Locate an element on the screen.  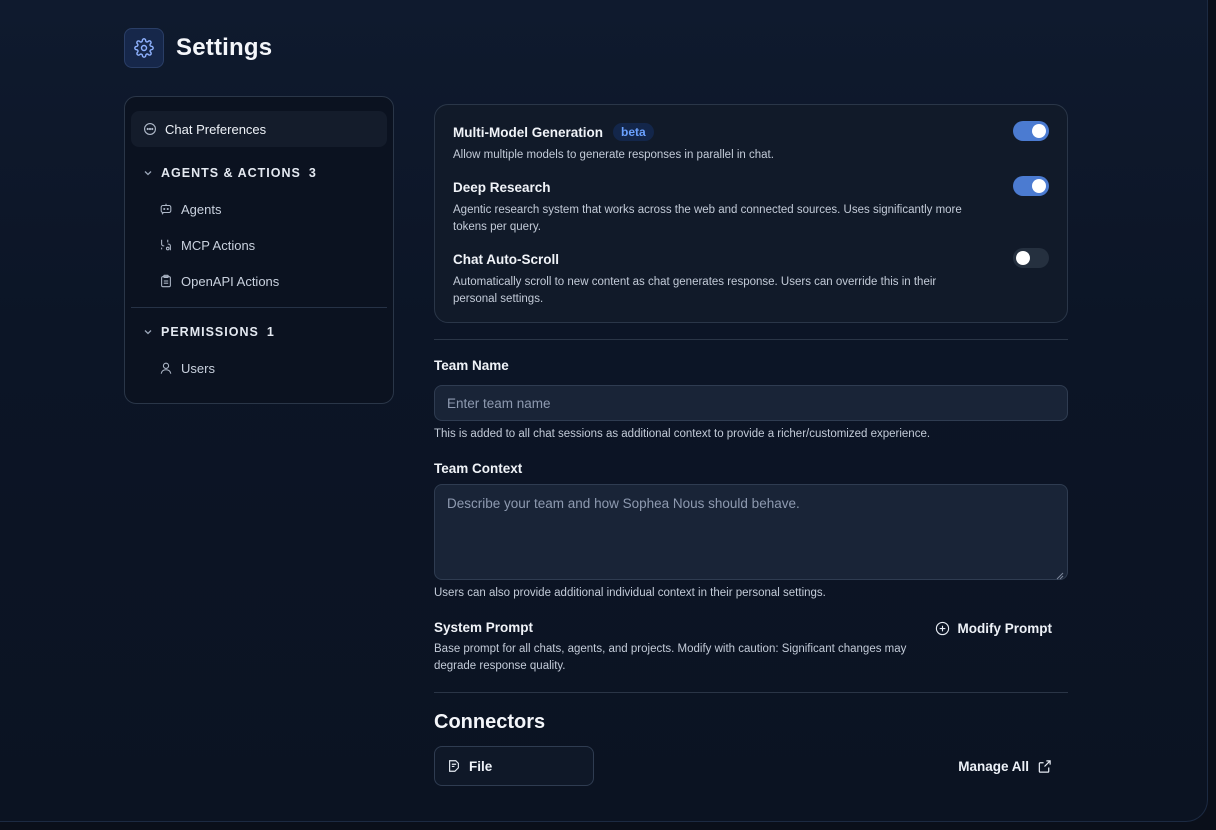
sidebar-item-agents: Agents is located at coordinates (259, 209).